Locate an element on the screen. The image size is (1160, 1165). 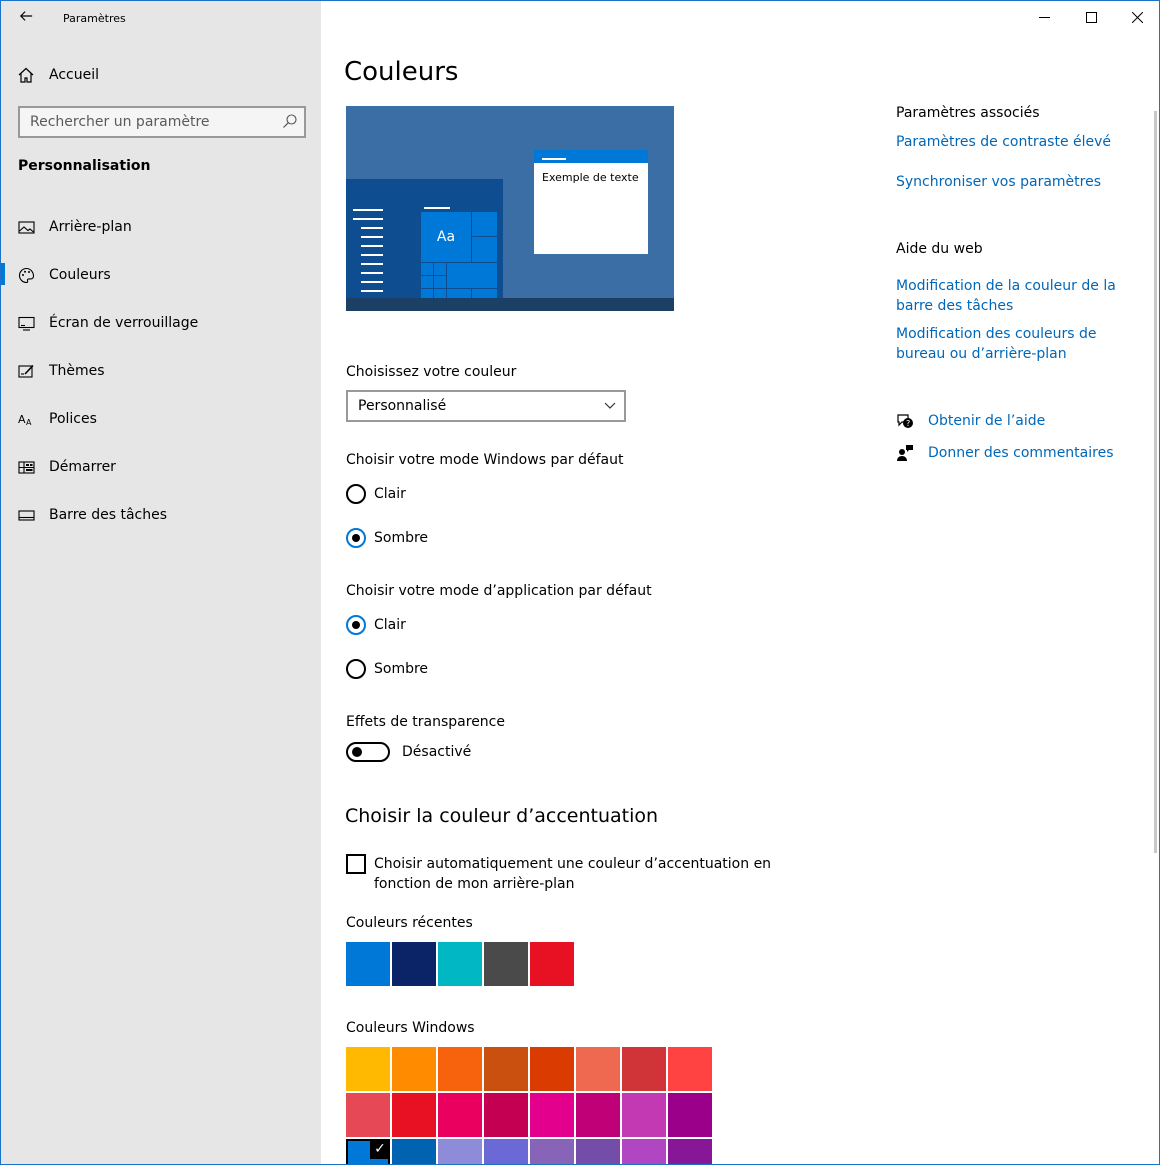
fonts-icon: AA is located at coordinates (25, 420).